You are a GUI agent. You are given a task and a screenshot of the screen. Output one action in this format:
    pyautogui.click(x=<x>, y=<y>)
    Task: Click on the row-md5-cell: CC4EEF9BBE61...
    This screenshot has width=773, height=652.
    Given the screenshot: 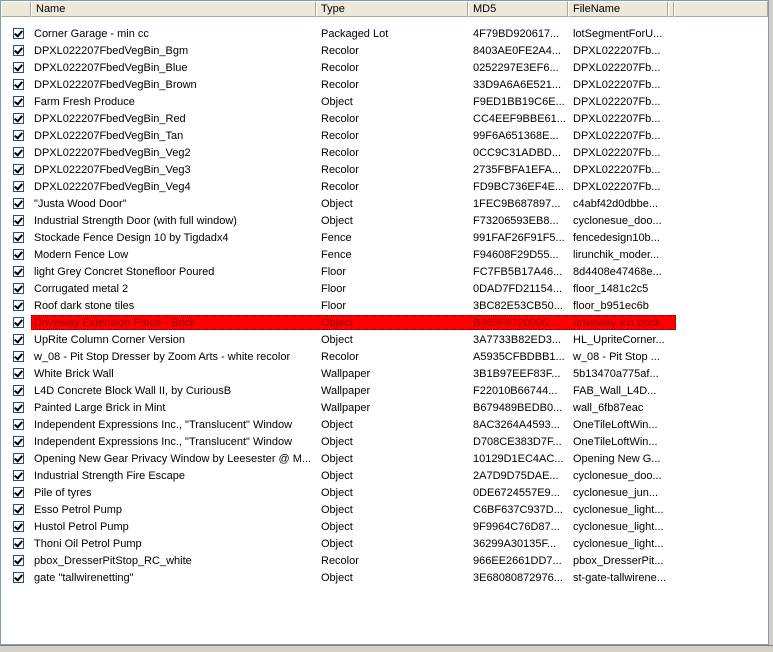 What is the action you would take?
    pyautogui.click(x=519, y=118)
    